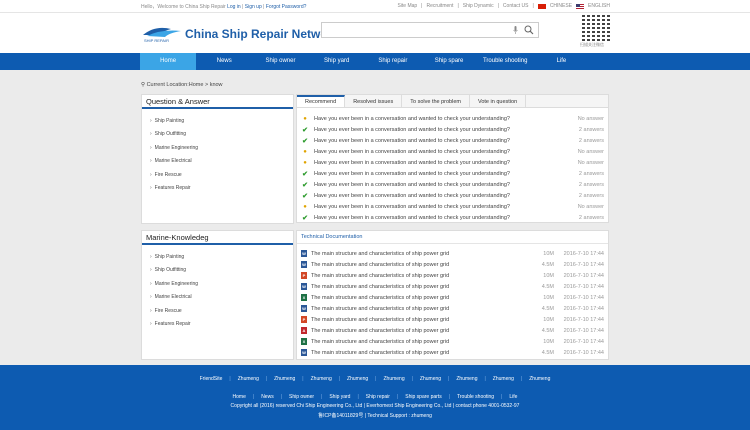 The image size is (750, 430). I want to click on logo-icon: SHIP REPAIR, so click(162, 33).